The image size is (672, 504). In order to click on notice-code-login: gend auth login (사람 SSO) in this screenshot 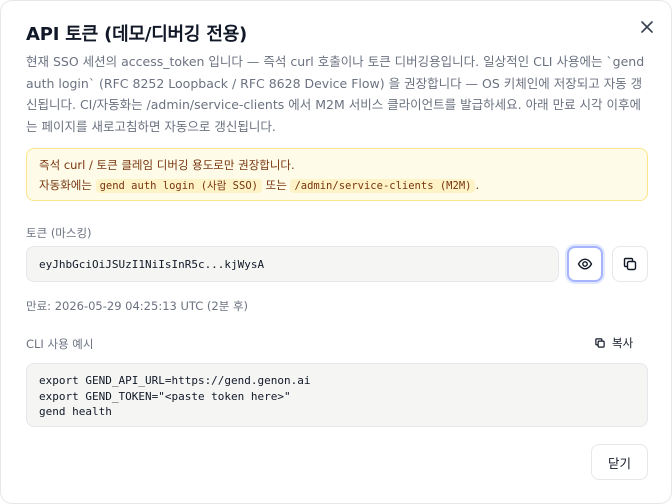, I will do `click(178, 186)`.